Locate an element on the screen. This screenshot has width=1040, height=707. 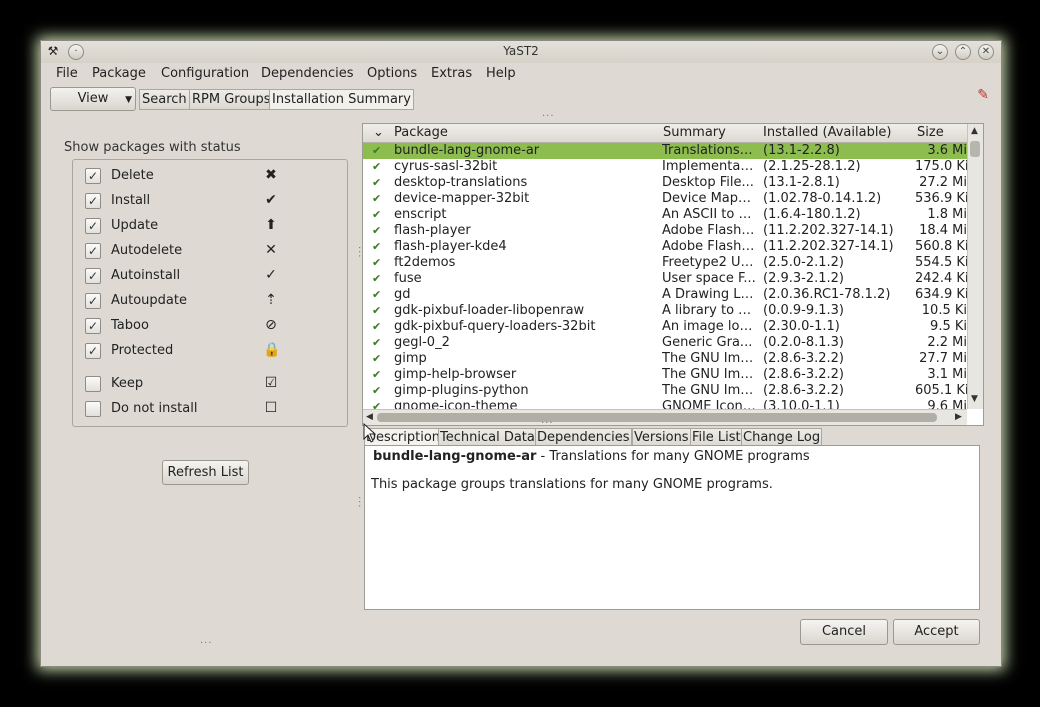
table-row: ✔ gimp The GNU Ima... (2.8.6-3.2.2) 27.7 Mi is located at coordinates (665, 359).